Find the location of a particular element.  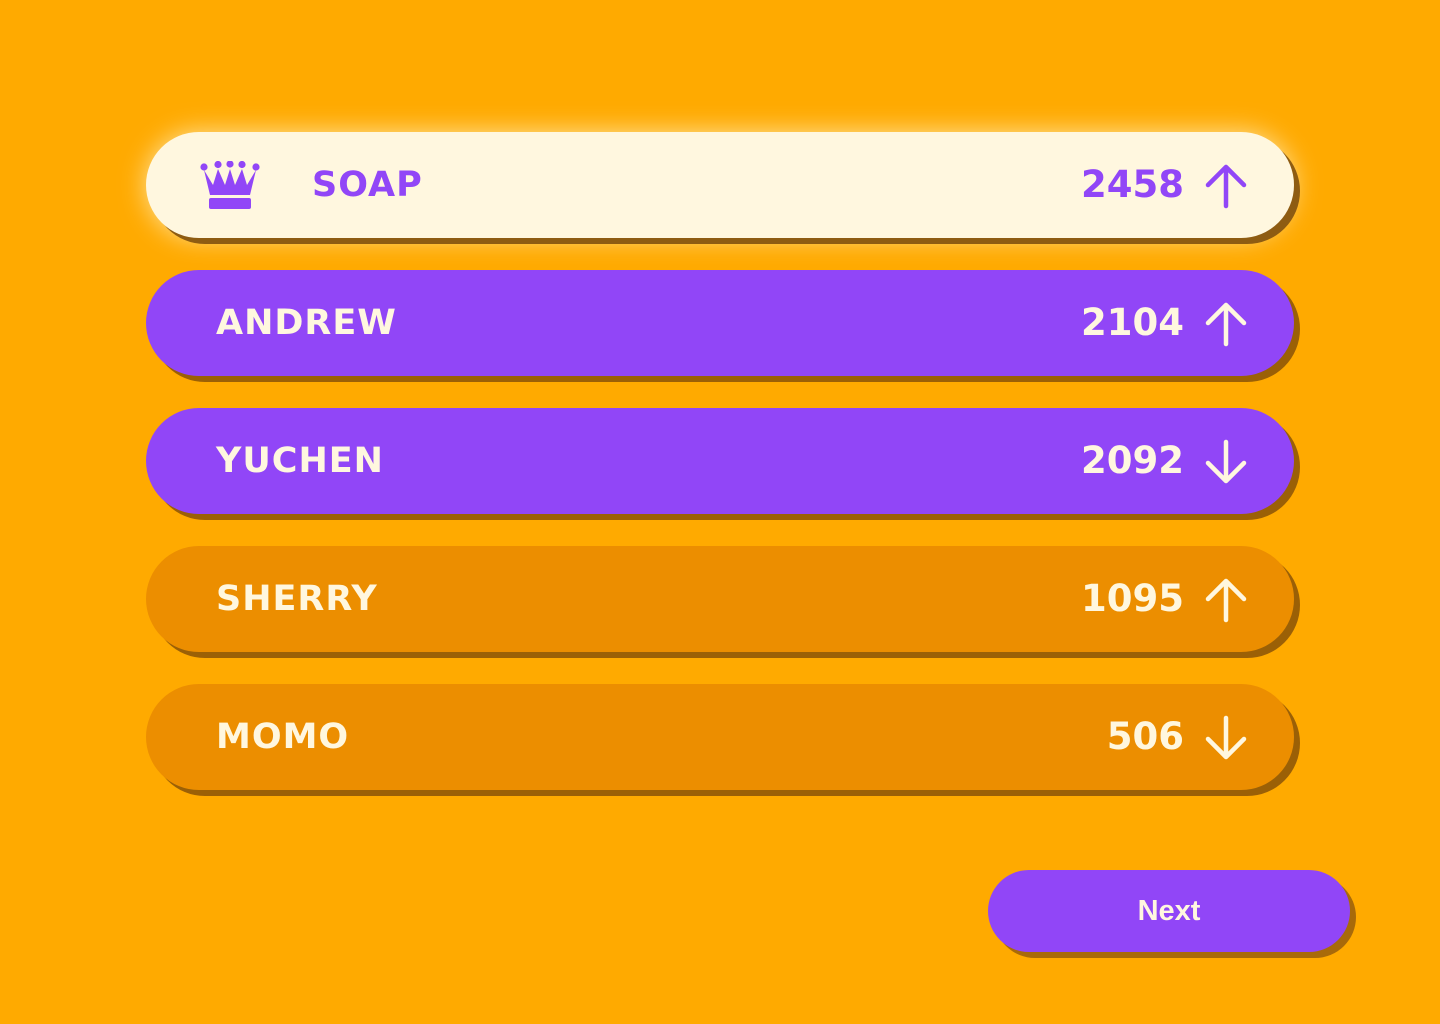

player-name: SOAP is located at coordinates (367, 185).